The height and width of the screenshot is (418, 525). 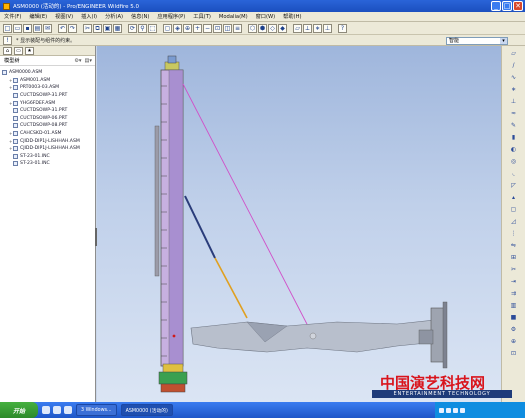 I want to click on sketch-icon: ✎, so click(x=513, y=125).